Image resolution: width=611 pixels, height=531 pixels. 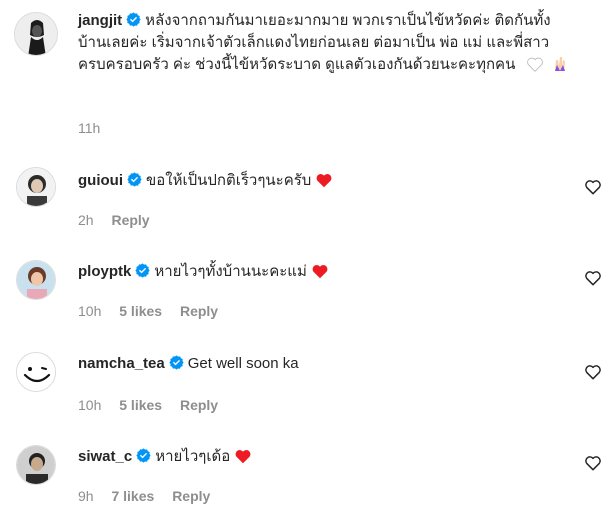 I want to click on avatar-jangjit, so click(x=36, y=34).